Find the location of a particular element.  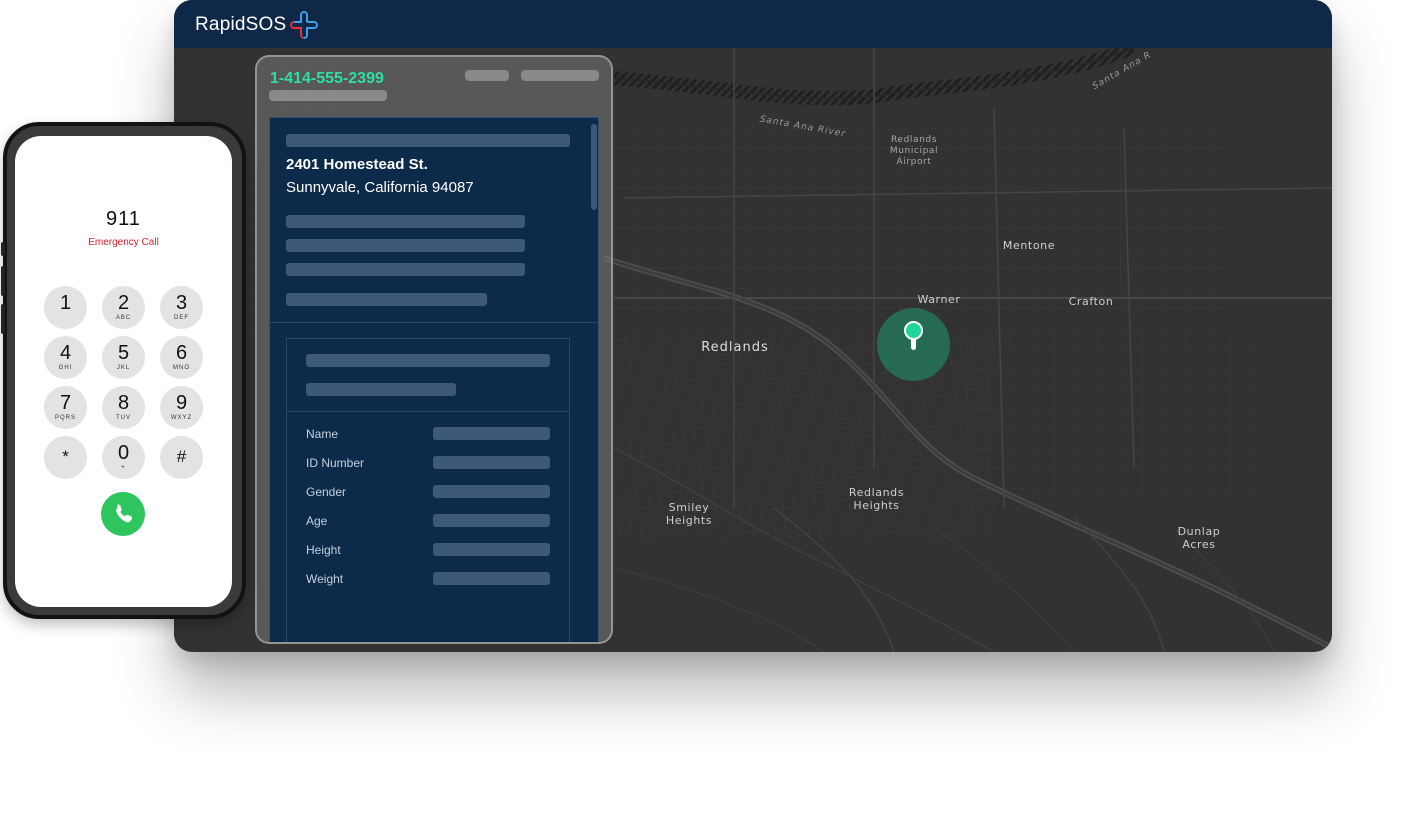

map-label-dunlap-acres: Dunlap Acres is located at coordinates (1199, 538).